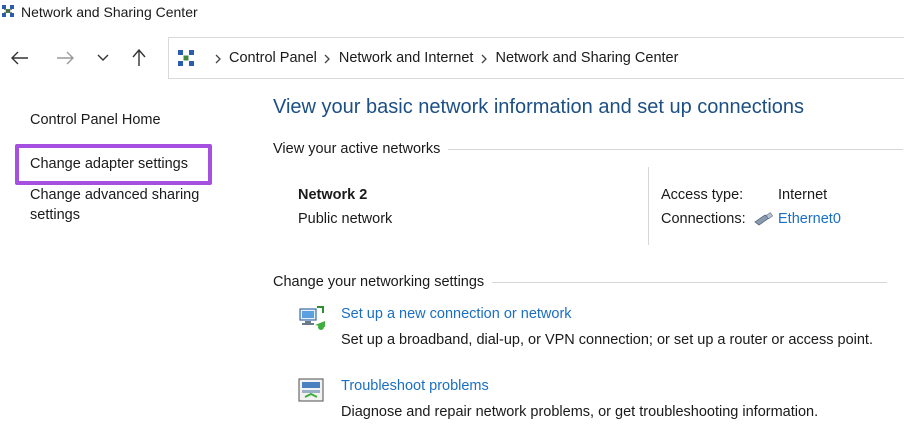 This screenshot has width=904, height=436. I want to click on access-type-label: Access type:, so click(702, 195).